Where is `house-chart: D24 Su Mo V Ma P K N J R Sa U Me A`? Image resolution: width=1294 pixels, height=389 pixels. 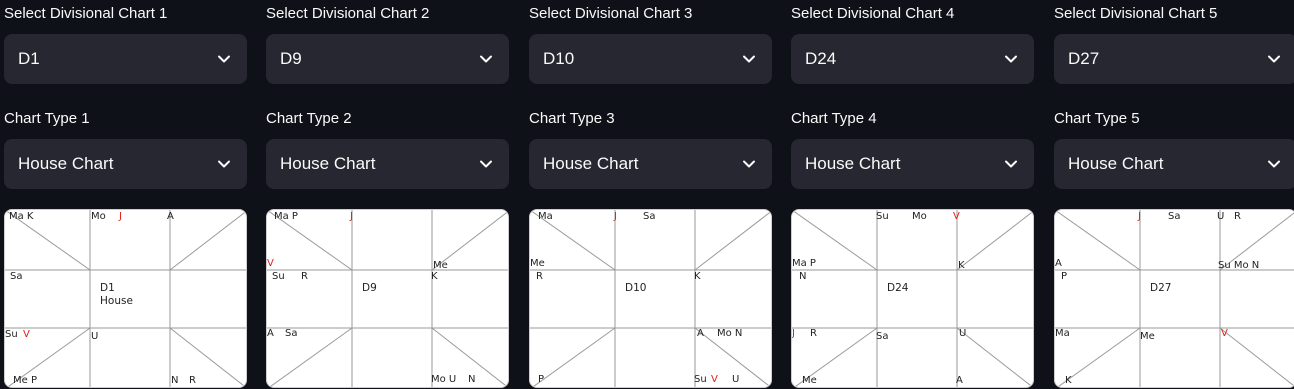 house-chart: D24 Su Mo V Ma P K N J R Sa U Me A is located at coordinates (912, 298).